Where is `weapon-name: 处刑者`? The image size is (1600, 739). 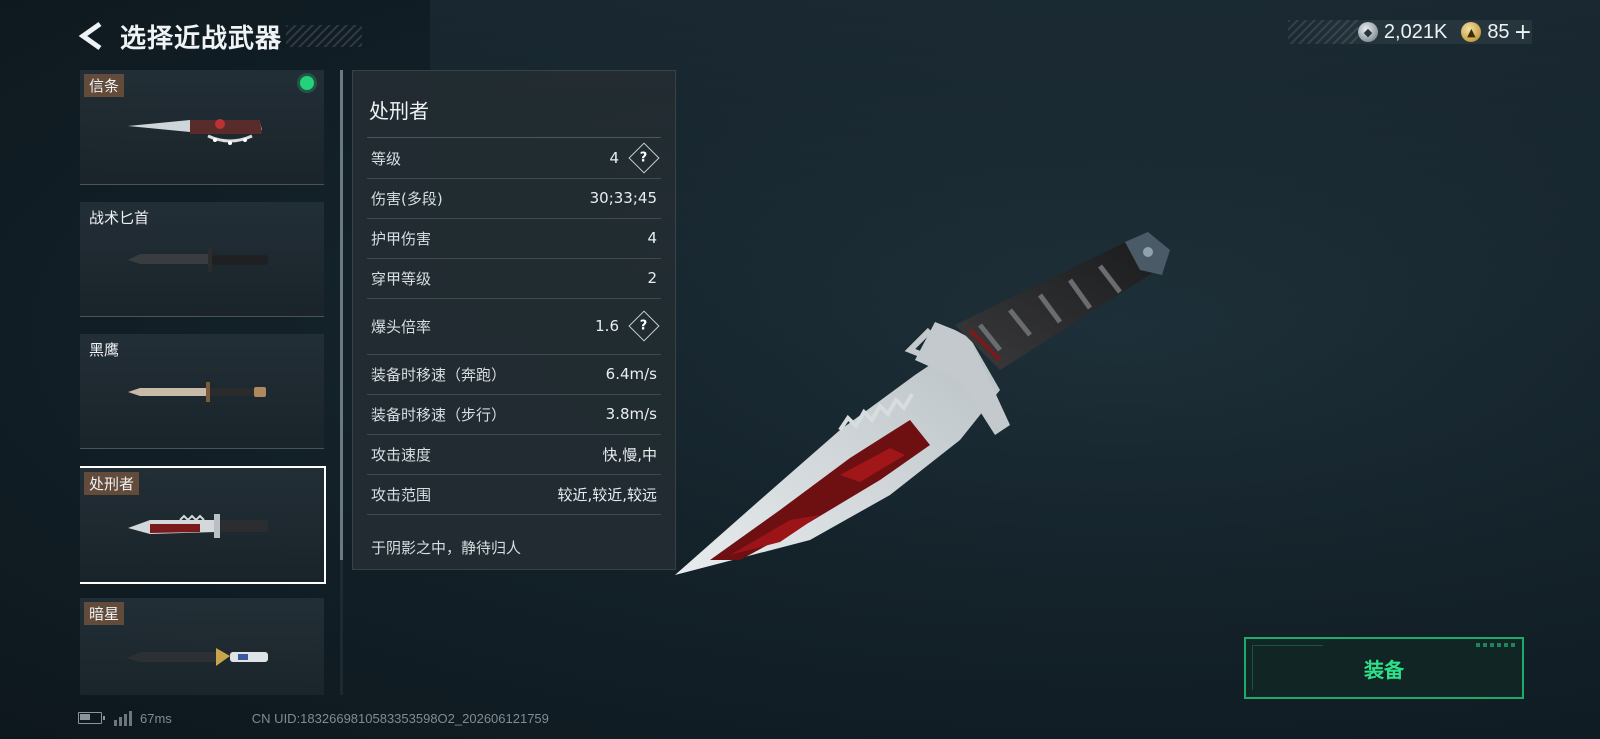 weapon-name: 处刑者 is located at coordinates (112, 483).